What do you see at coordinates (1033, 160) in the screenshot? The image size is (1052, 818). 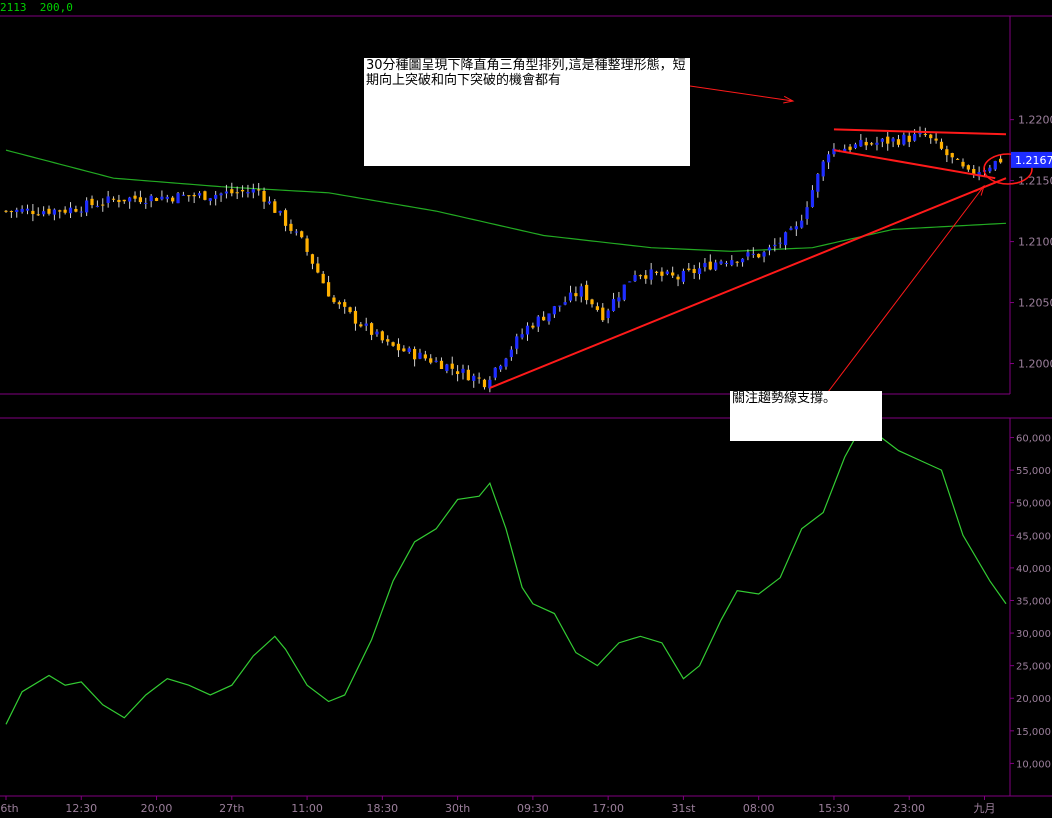 I see `last-price-label: 1.2167` at bounding box center [1033, 160].